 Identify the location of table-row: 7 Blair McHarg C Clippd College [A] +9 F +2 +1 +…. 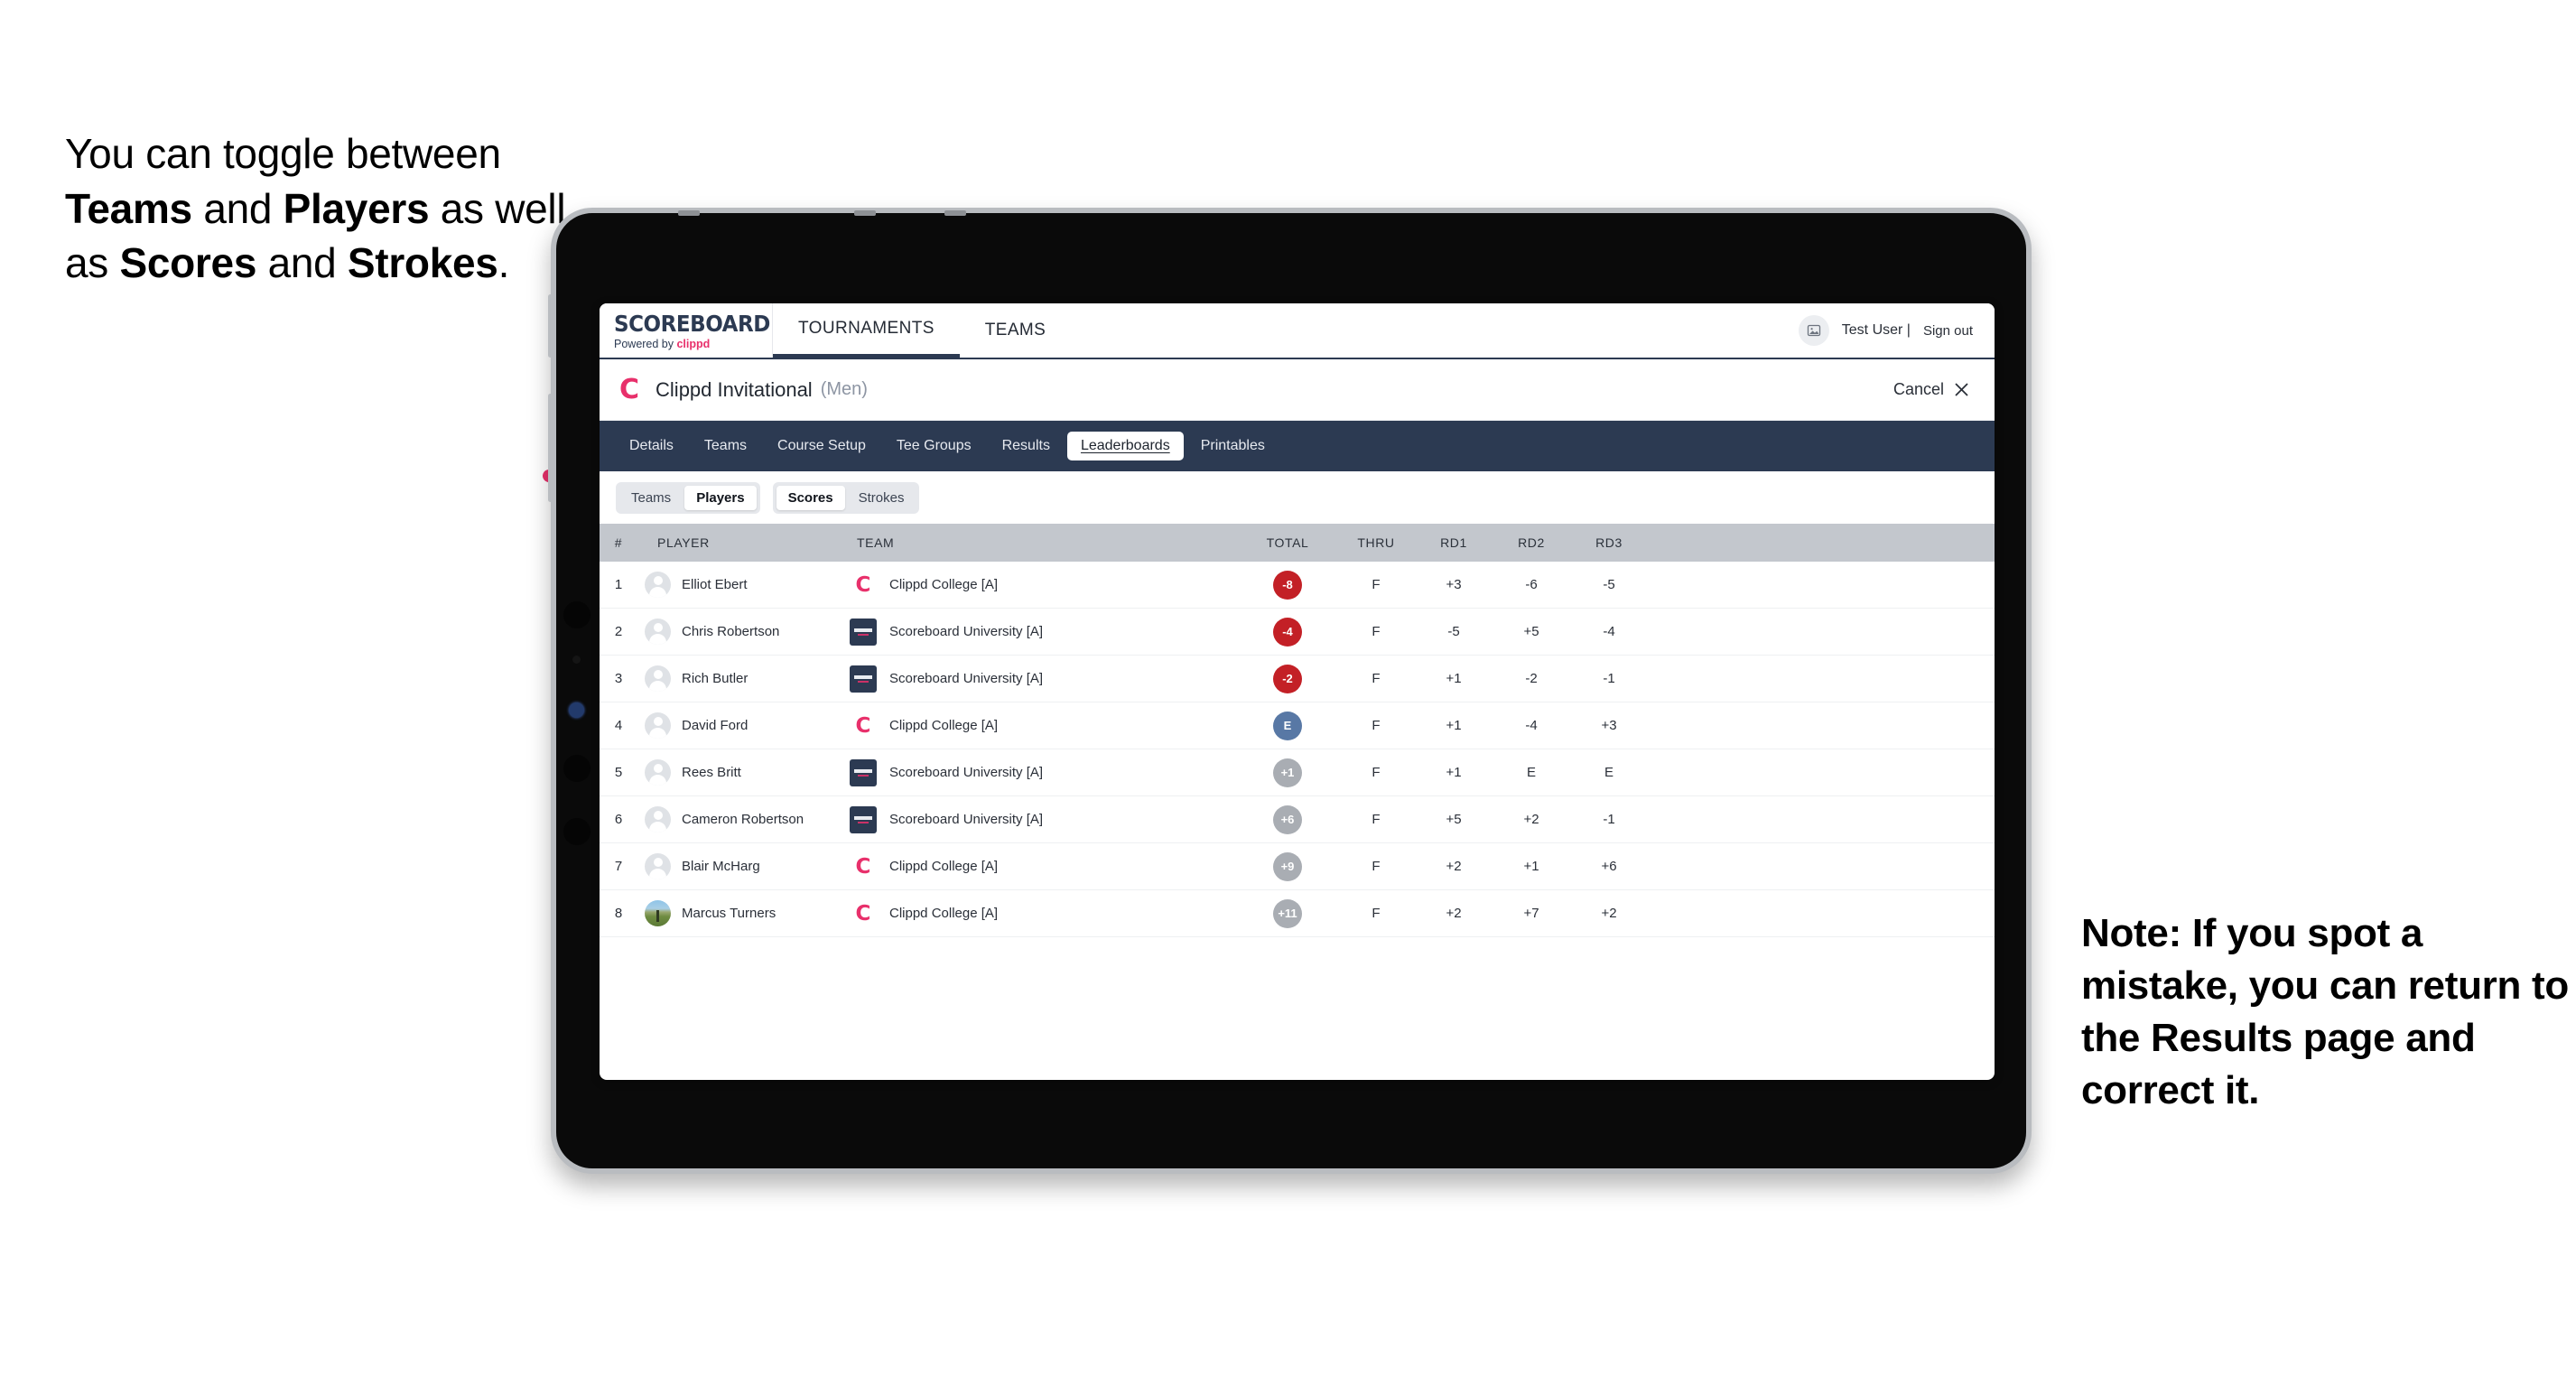
(1297, 866).